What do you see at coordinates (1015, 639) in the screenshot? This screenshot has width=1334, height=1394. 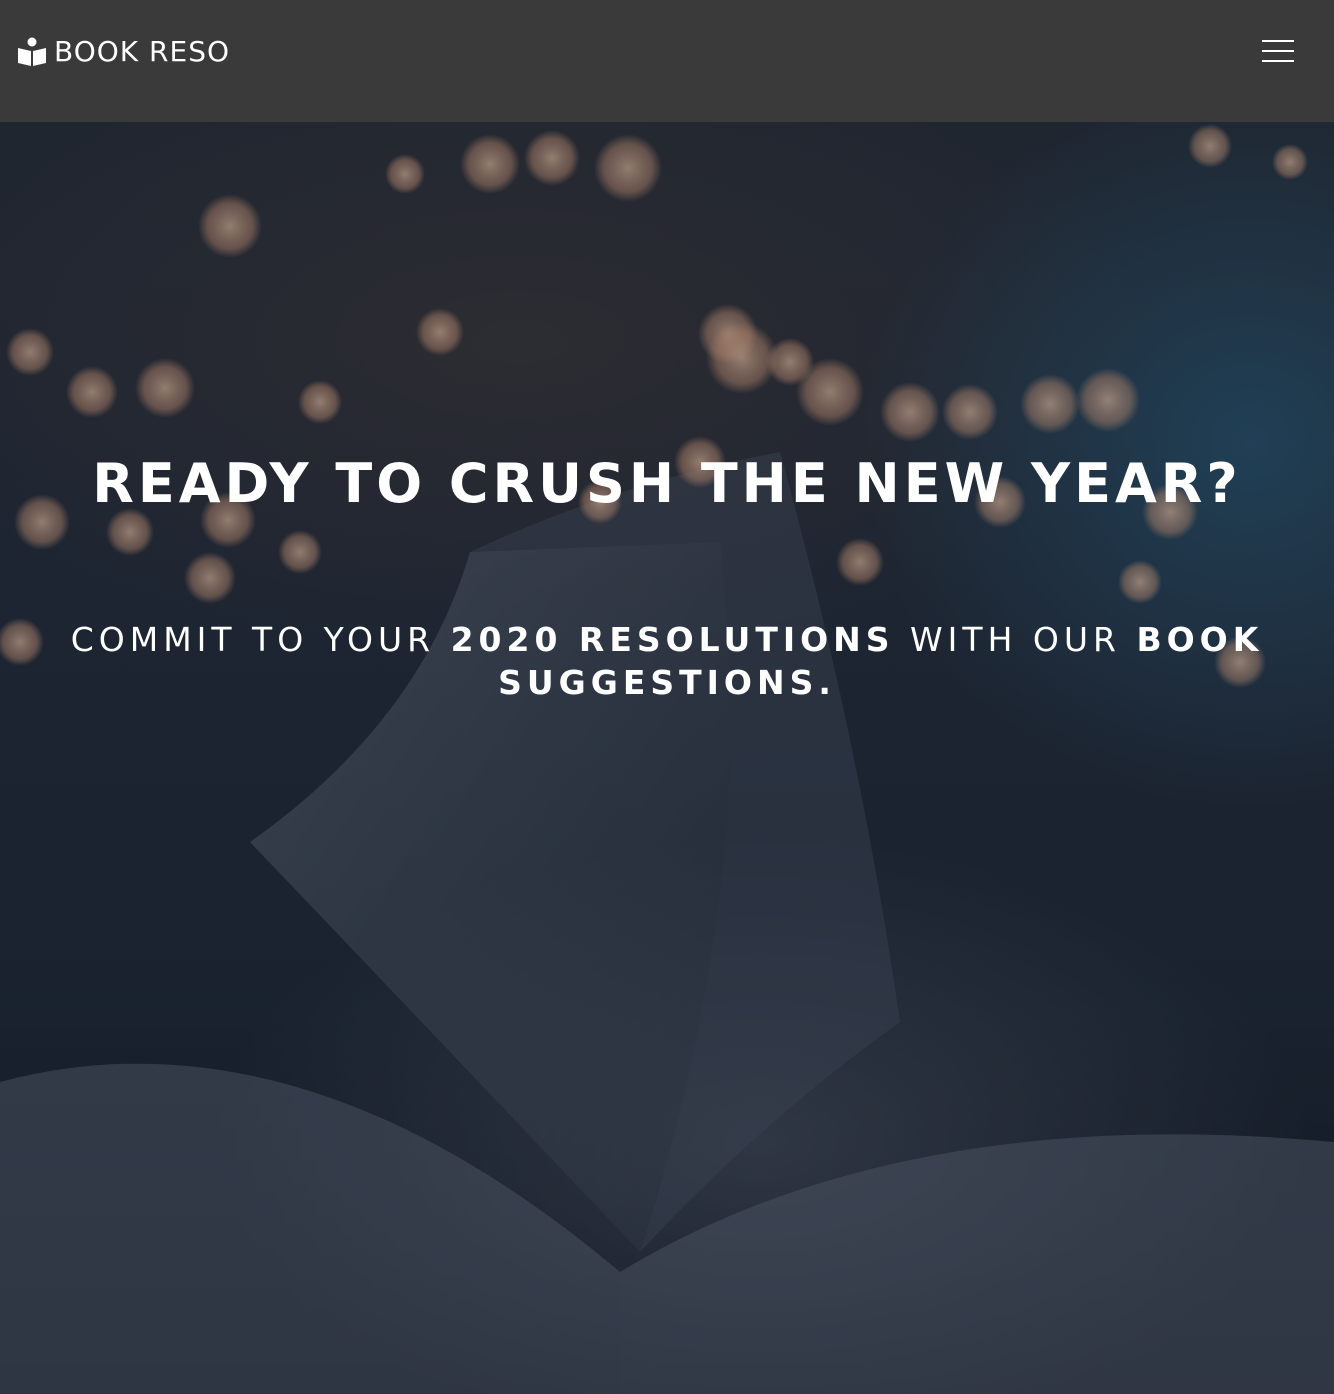 I see `subtitle-part-3: WITH OUR` at bounding box center [1015, 639].